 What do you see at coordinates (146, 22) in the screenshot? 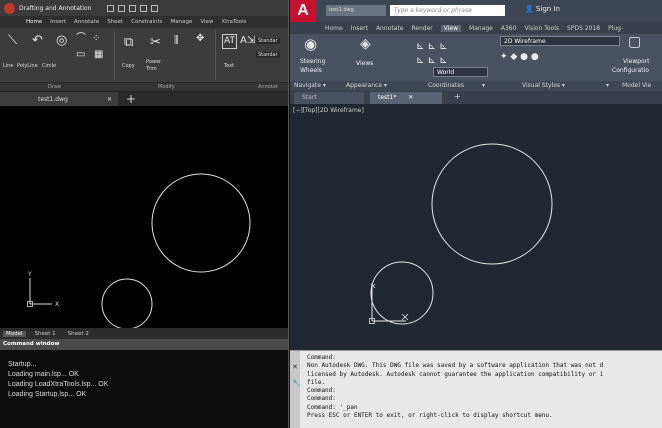
I see `tab-constraints: Constraints` at bounding box center [146, 22].